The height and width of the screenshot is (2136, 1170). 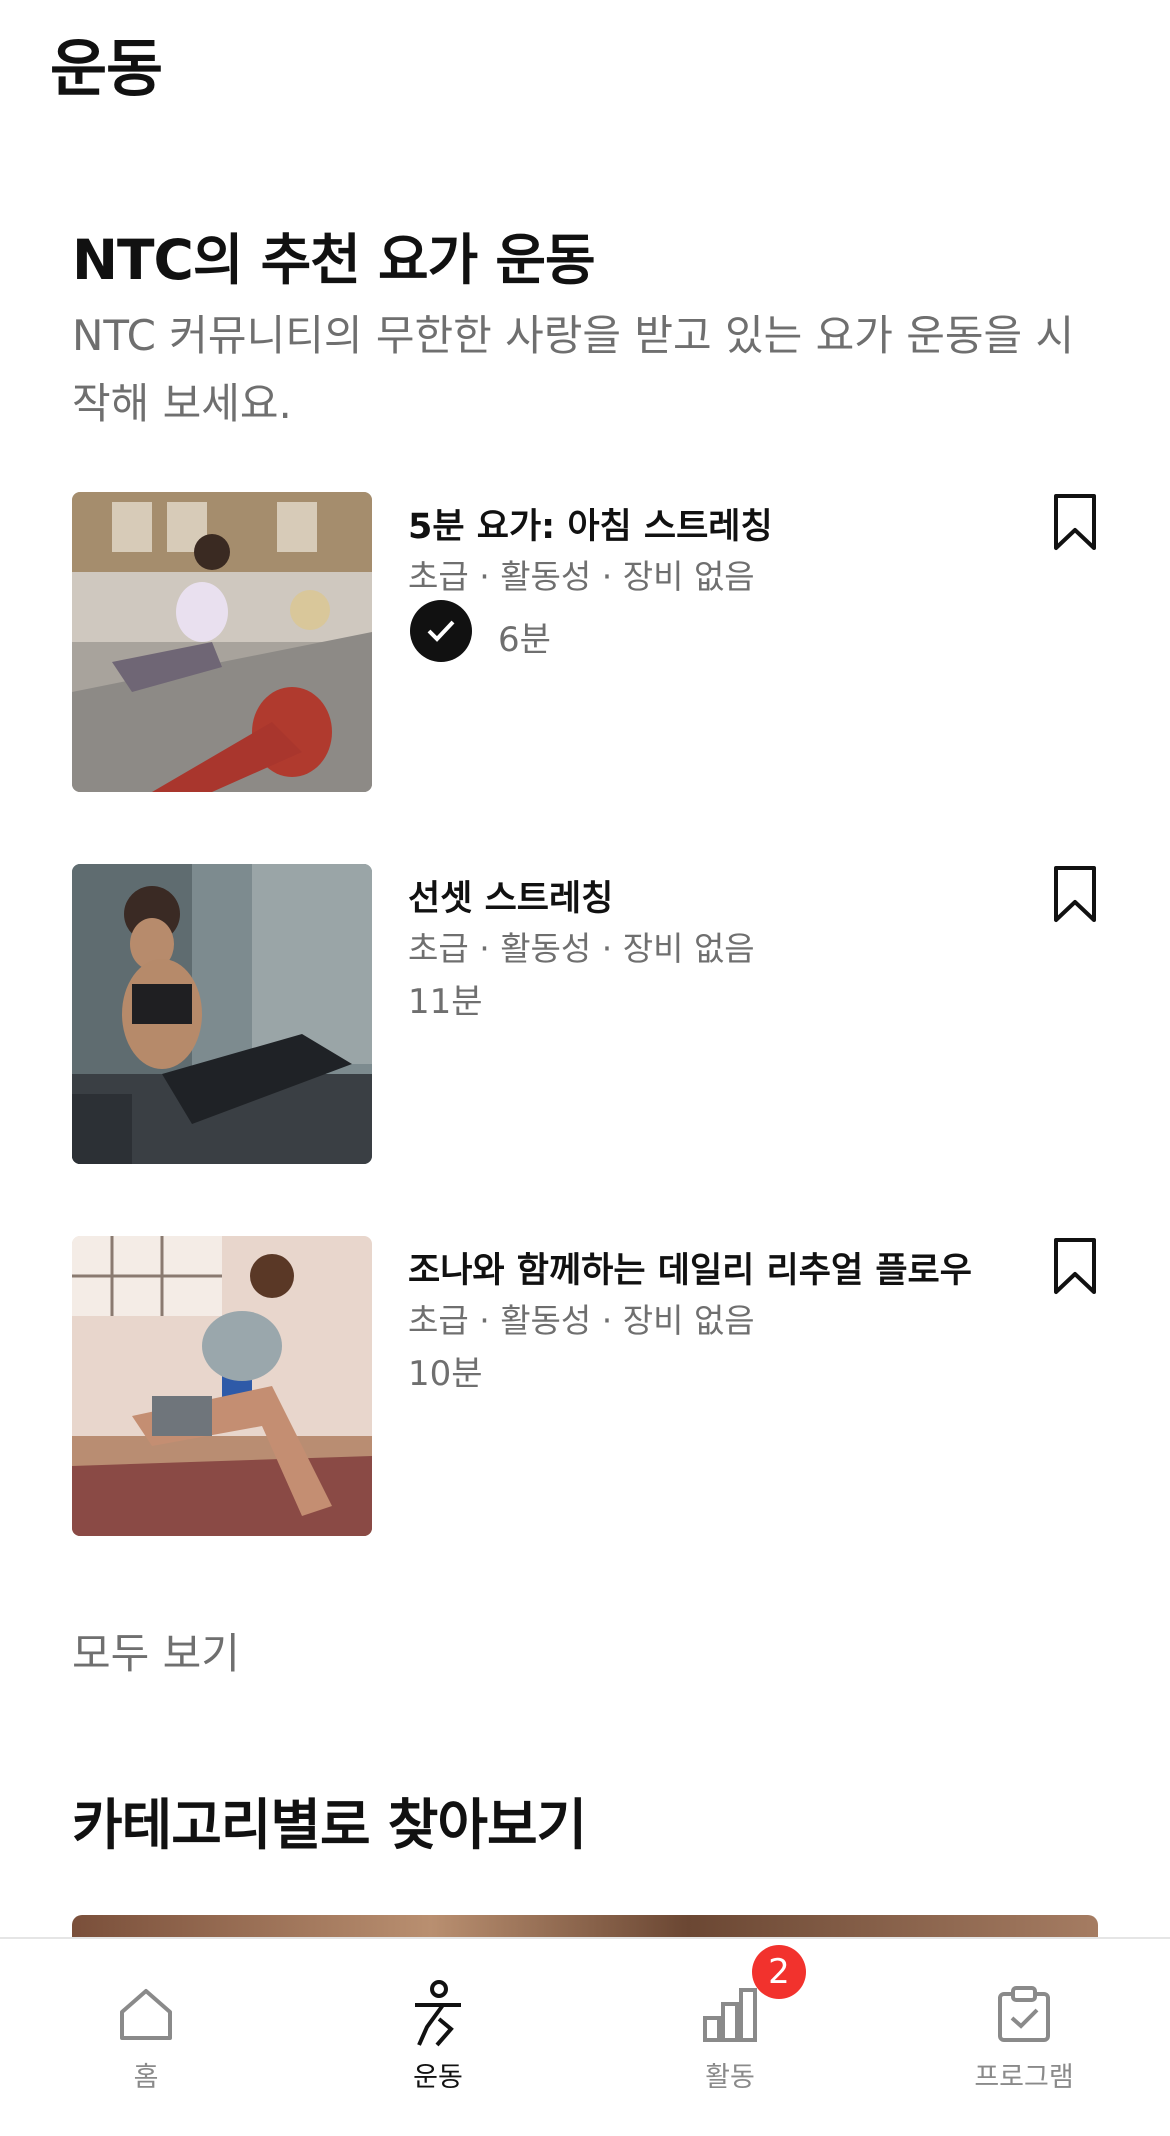 I want to click on workout-duration: 10분, so click(x=445, y=1374).